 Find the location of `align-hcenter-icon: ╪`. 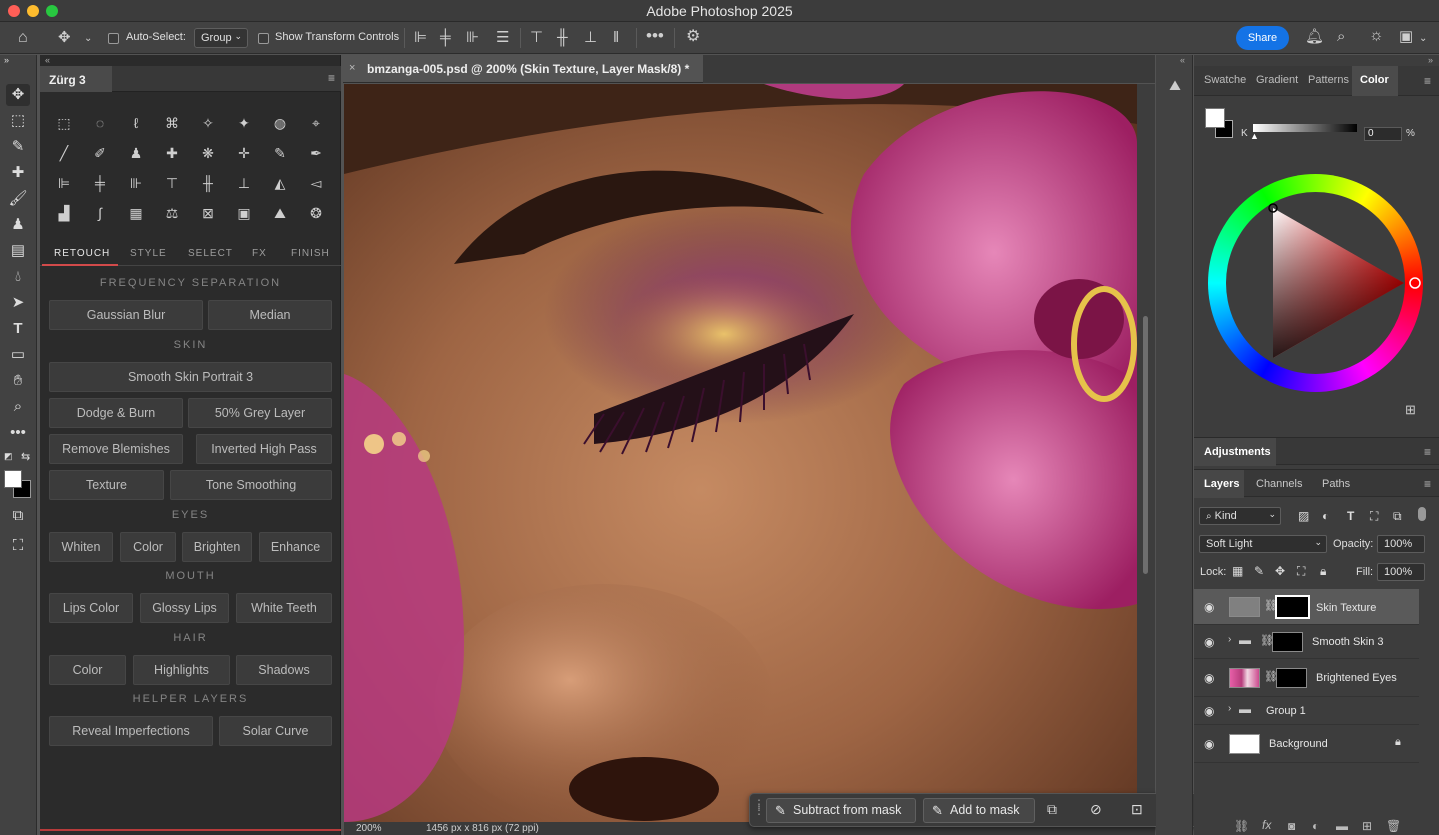

align-hcenter-icon: ╪ is located at coordinates (445, 37).